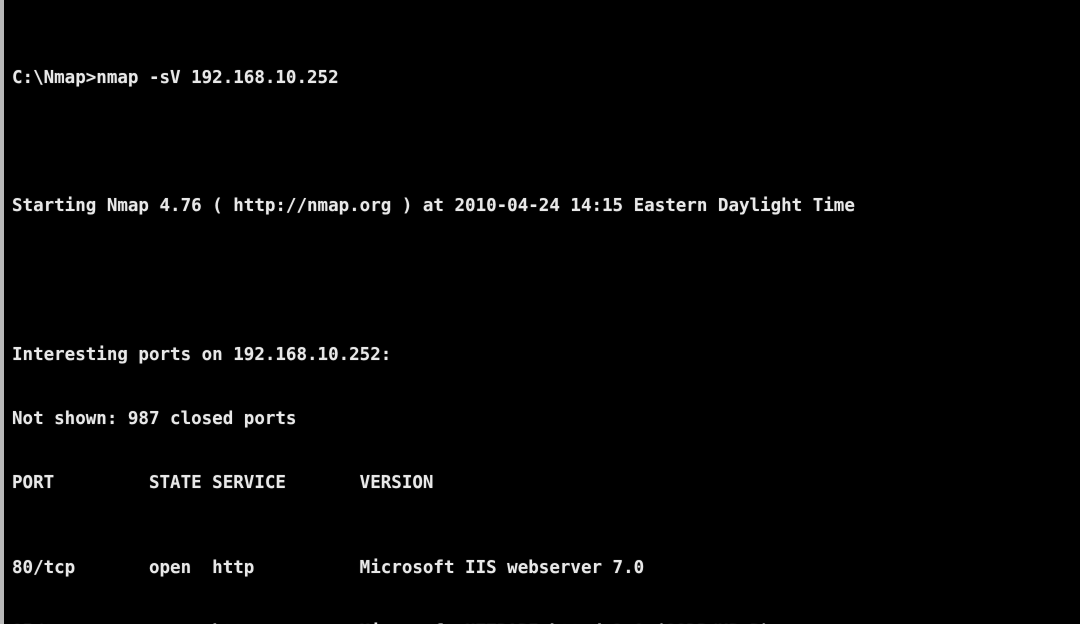  Describe the element at coordinates (175, 77) in the screenshot. I see `prompt-line: C:\Nmap>nmap -sV 192.168.10.252` at that location.